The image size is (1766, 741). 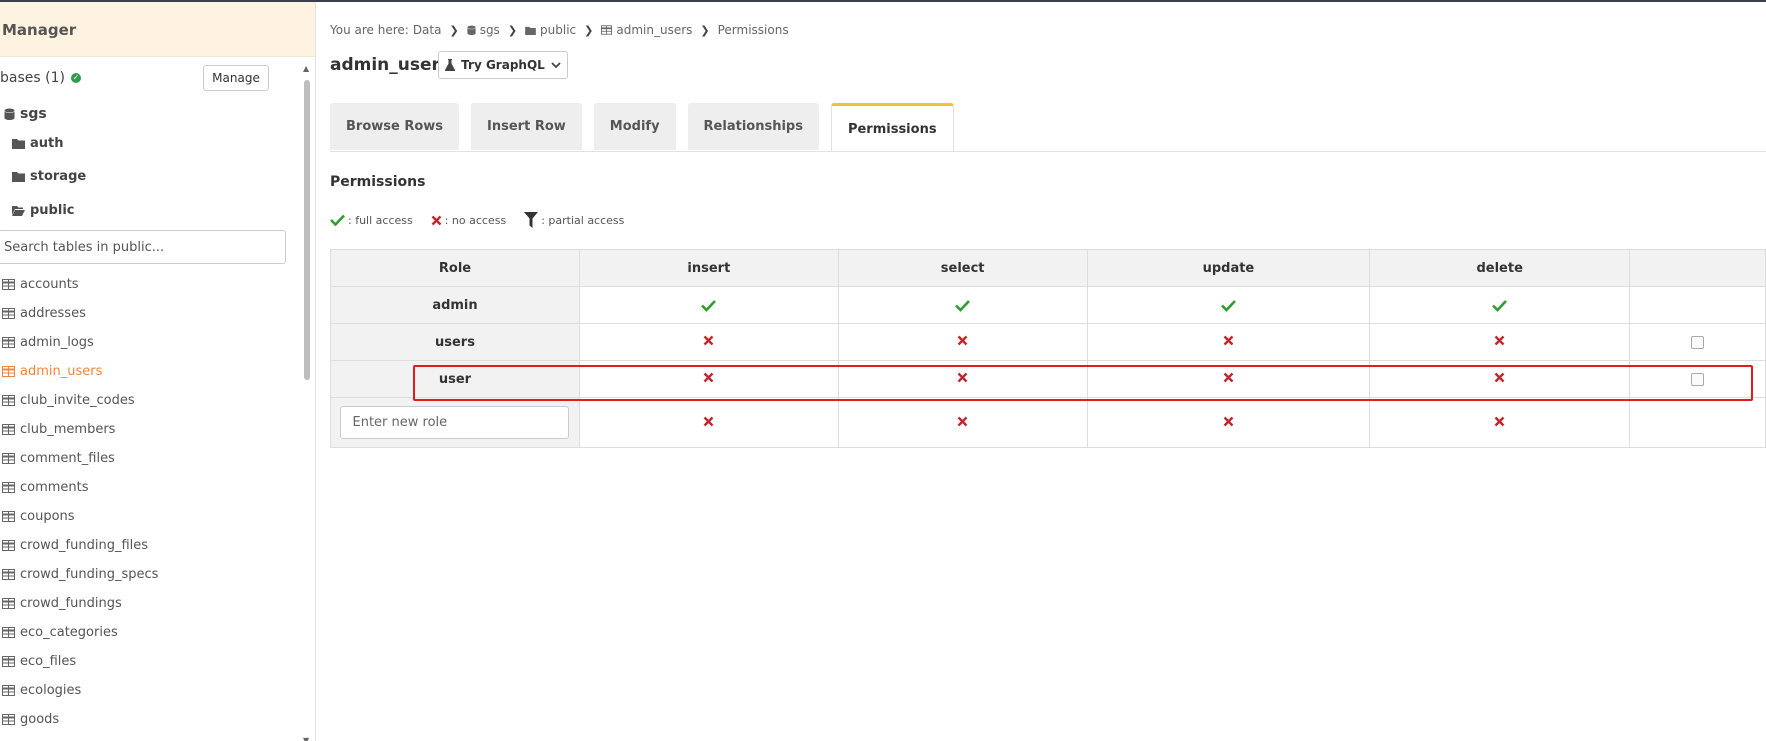 What do you see at coordinates (43, 210) in the screenshot?
I see `tree-item-schema-public: public` at bounding box center [43, 210].